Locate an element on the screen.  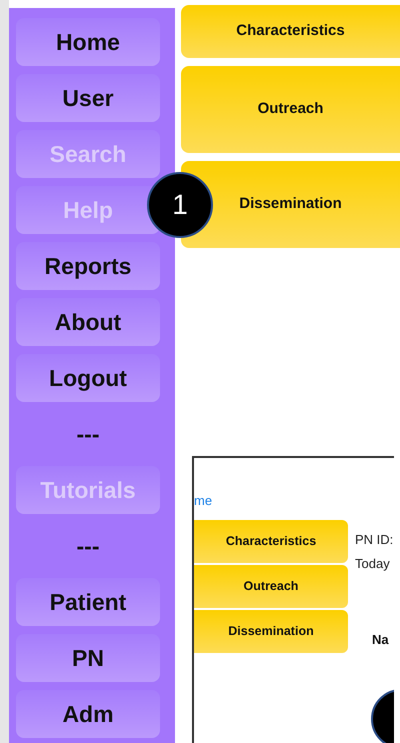
info-text: Today is located at coordinates (373, 564).